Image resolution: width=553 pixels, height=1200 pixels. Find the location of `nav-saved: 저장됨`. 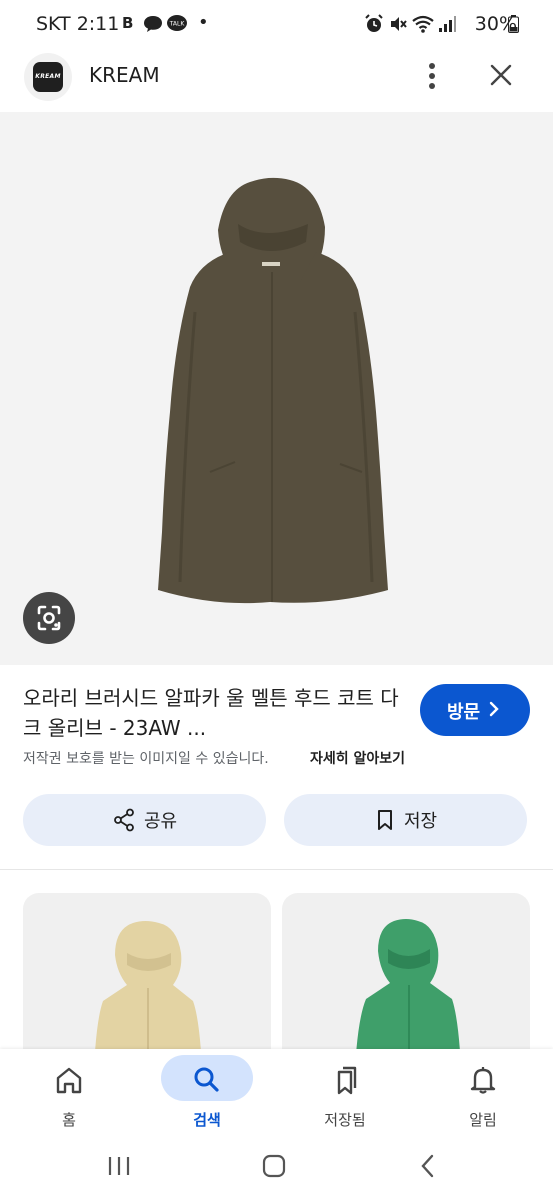

nav-saved: 저장됨 is located at coordinates (345, 1095).